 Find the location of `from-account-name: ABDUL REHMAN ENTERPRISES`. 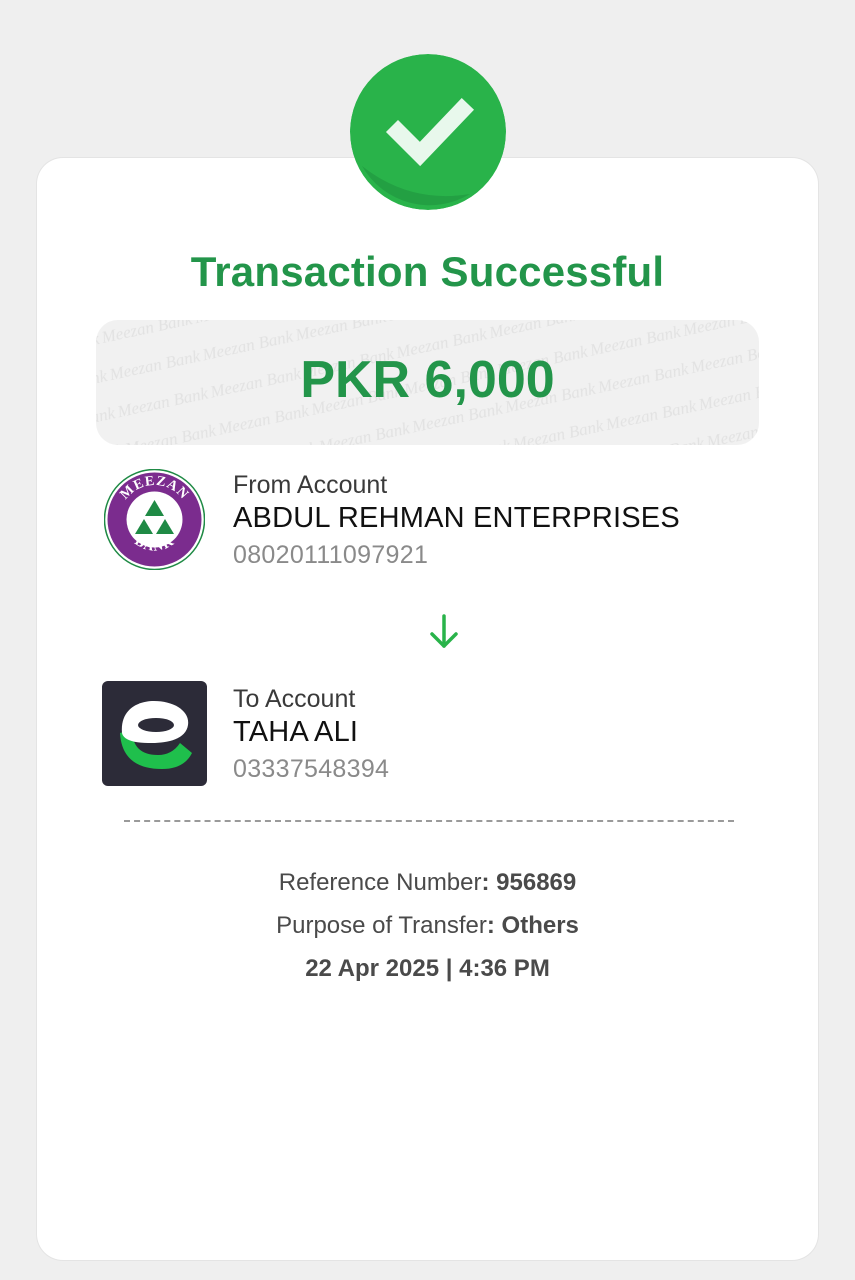

from-account-name: ABDUL REHMAN ENTERPRISES is located at coordinates (456, 518).